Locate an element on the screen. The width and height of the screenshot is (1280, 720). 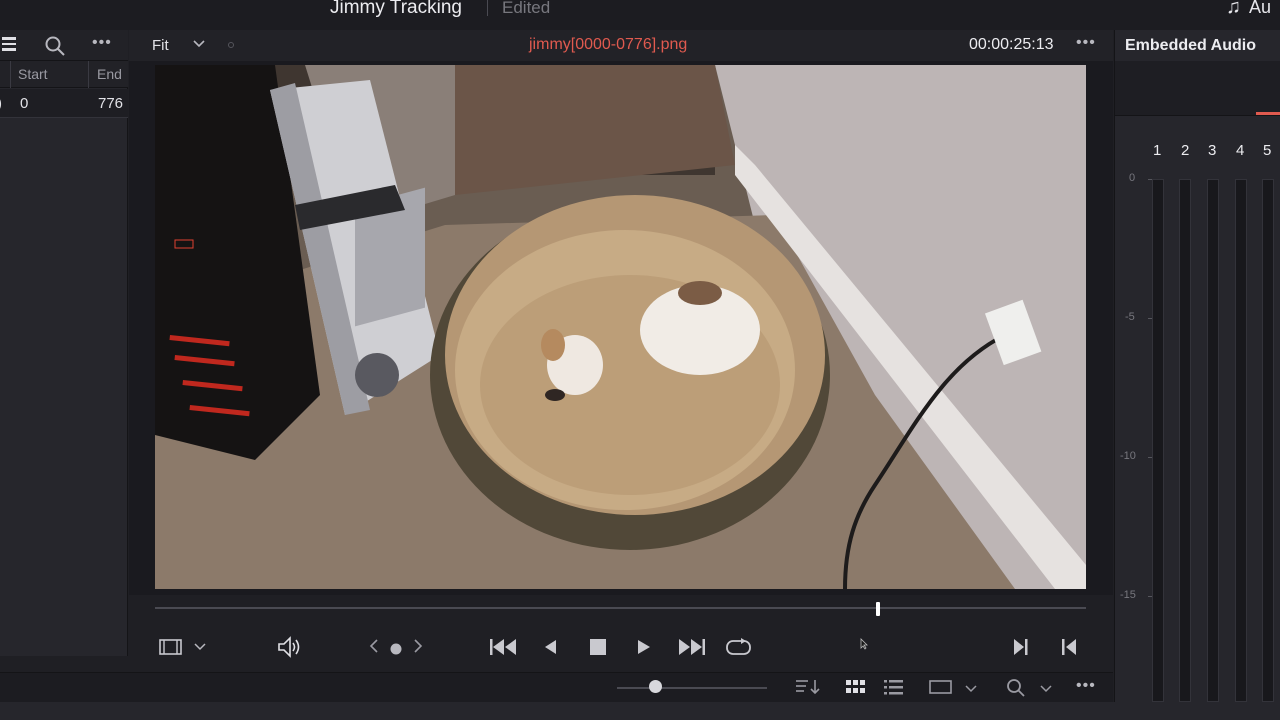
audio-tab: ♫ Au is located at coordinates (1248, 9).